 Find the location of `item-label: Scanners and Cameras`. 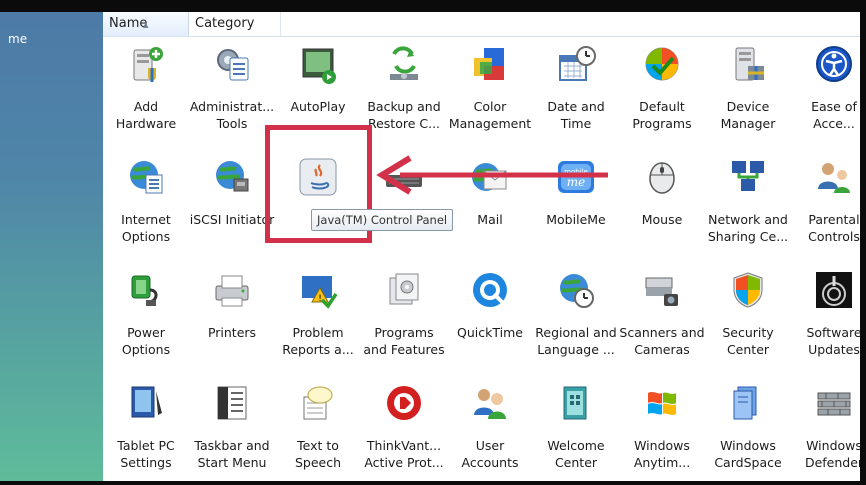

item-label: Scanners and Cameras is located at coordinates (662, 341).